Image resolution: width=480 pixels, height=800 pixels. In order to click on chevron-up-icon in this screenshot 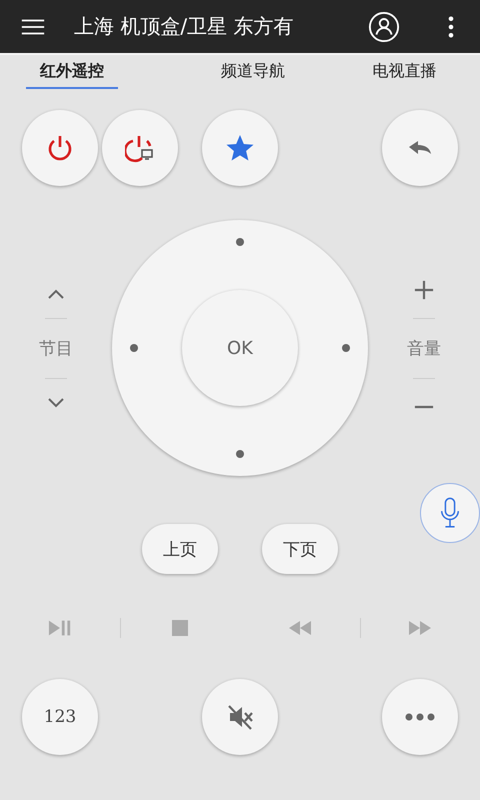, I will do `click(56, 294)`.